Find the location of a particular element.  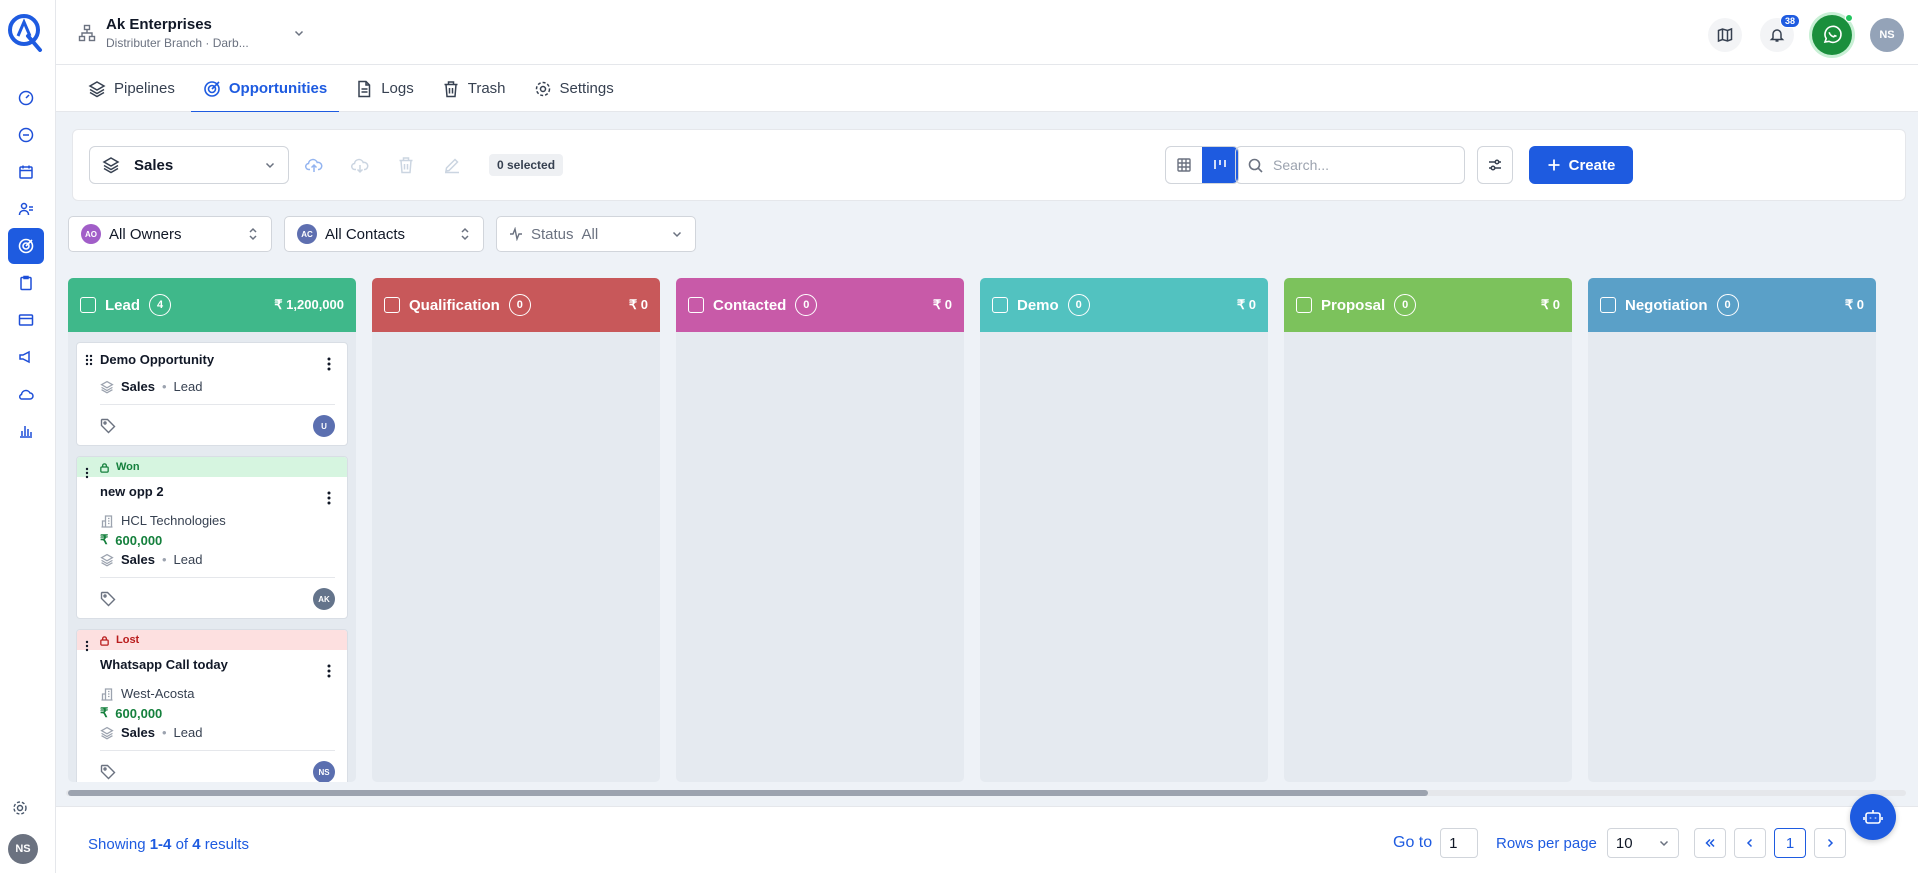

status-filter: Status All is located at coordinates (596, 234).